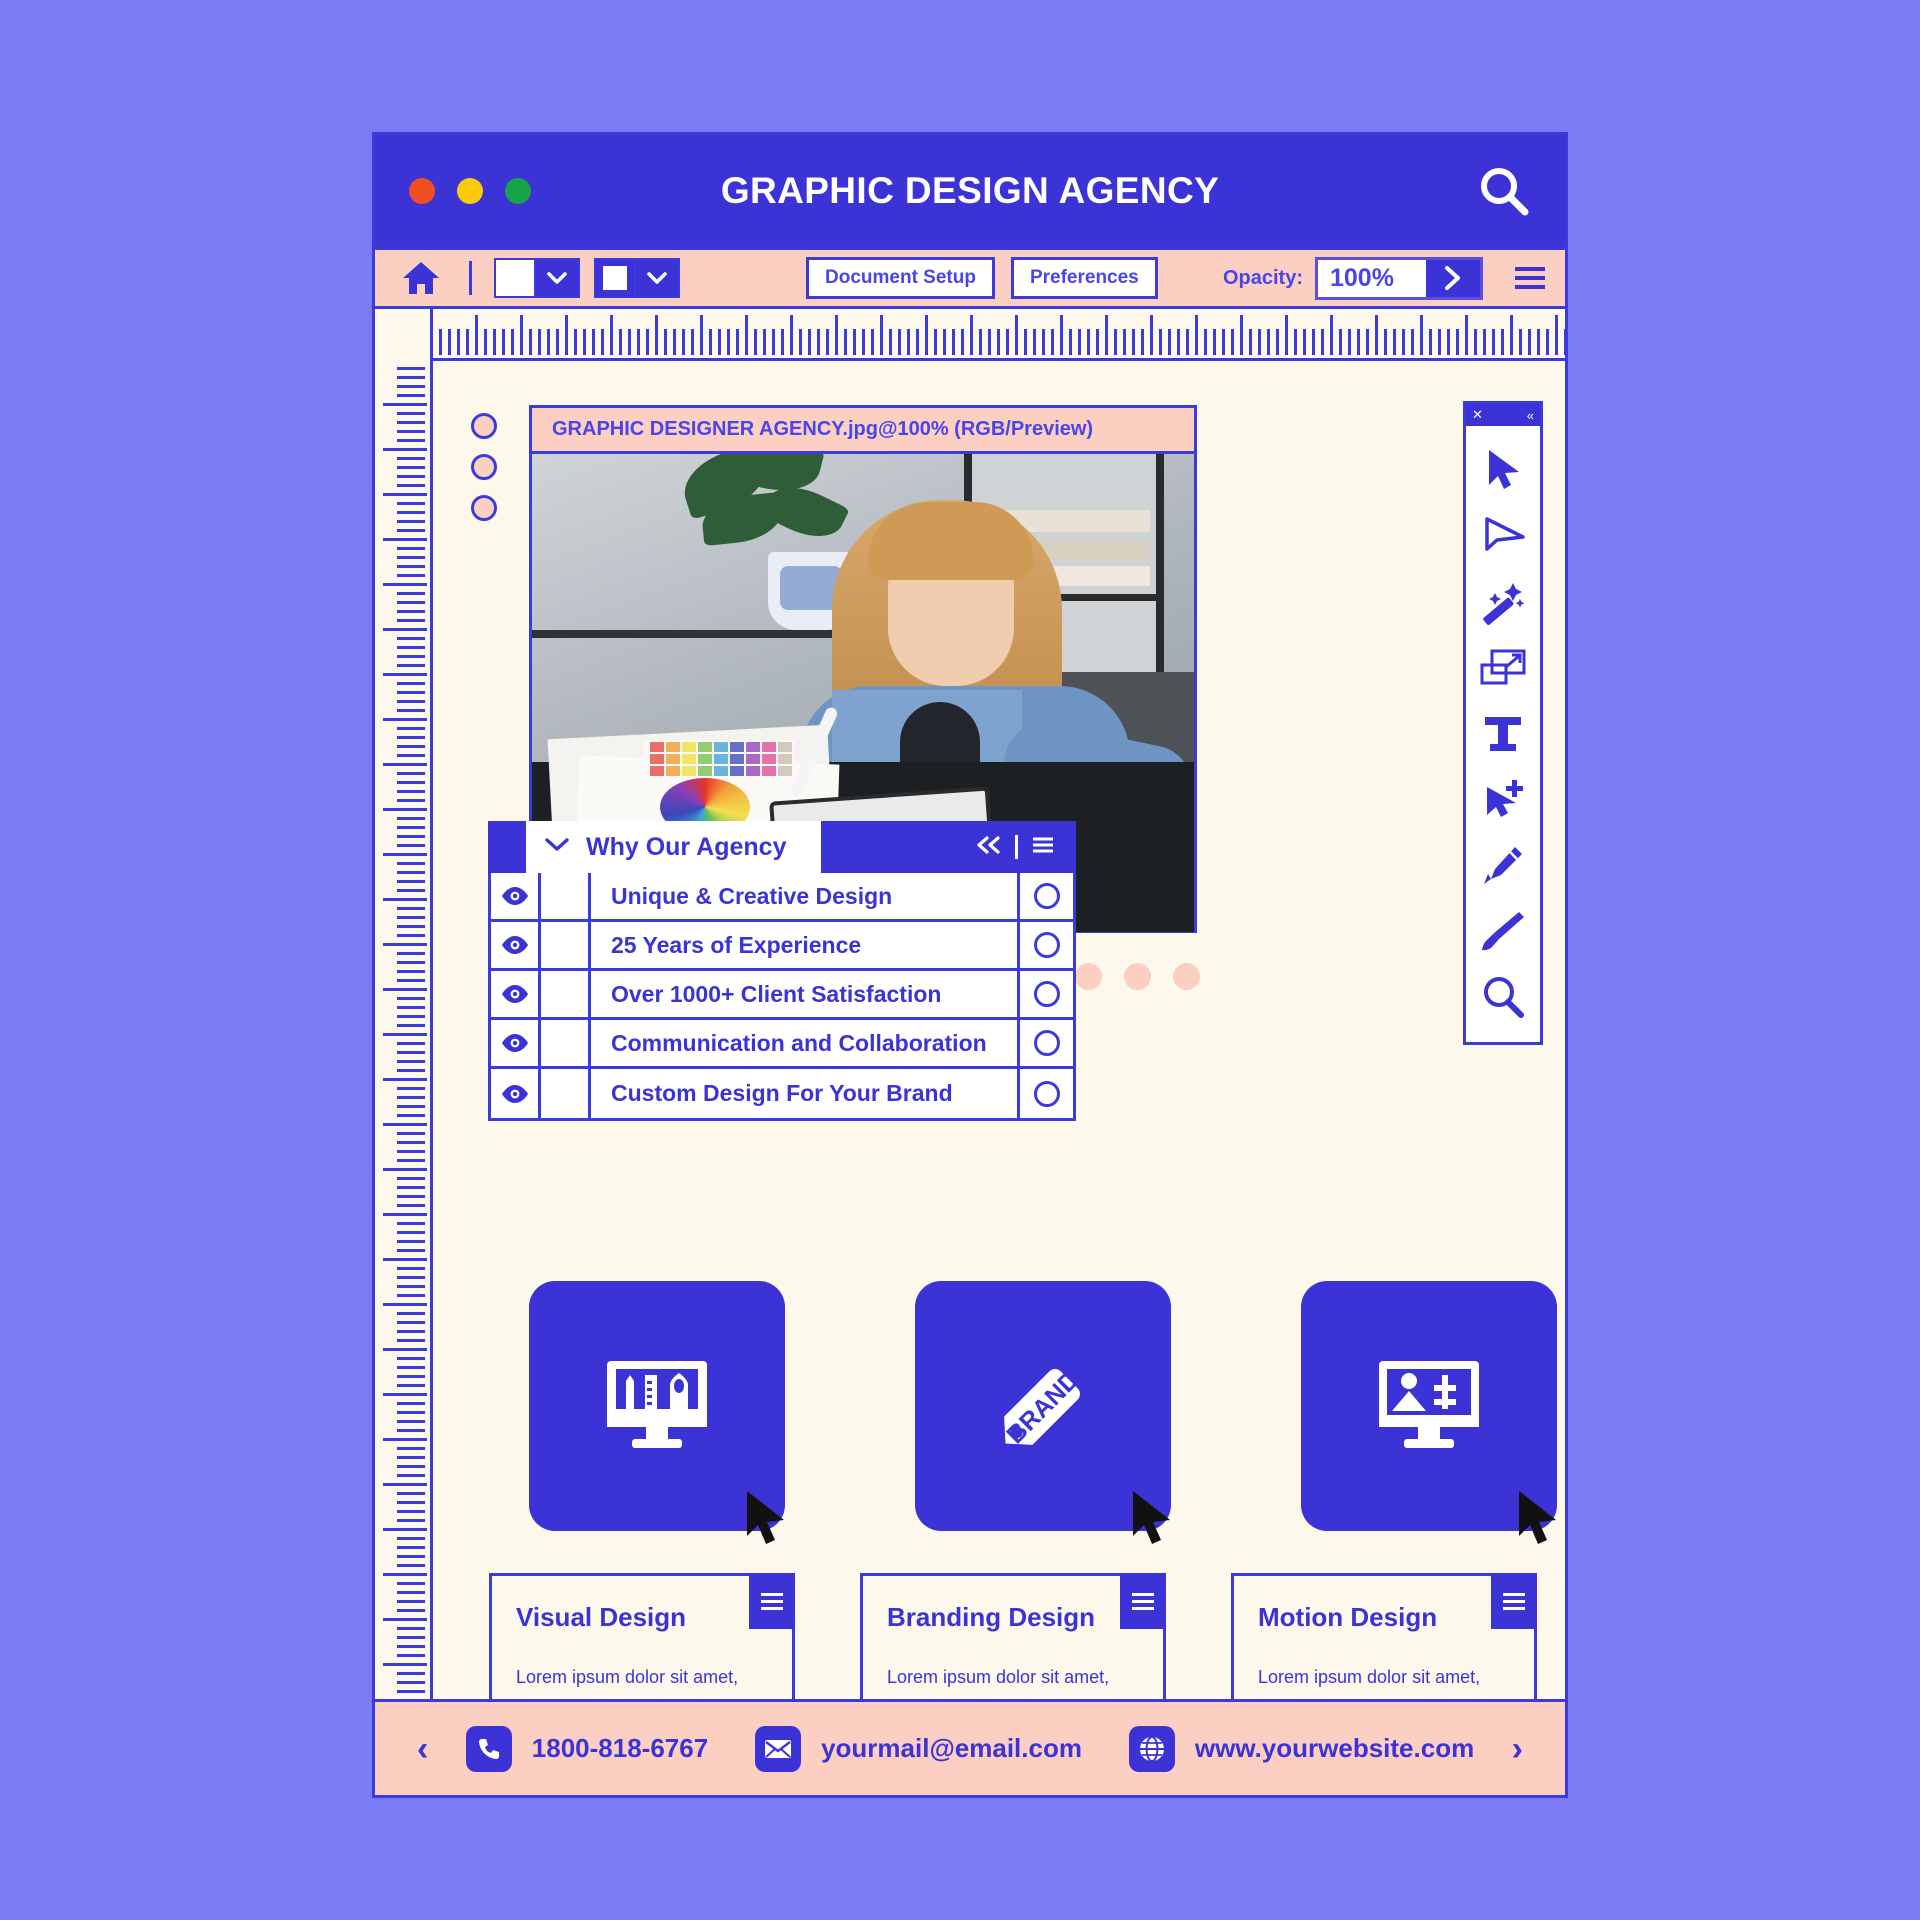 This screenshot has height=1920, width=1920. Describe the element at coordinates (767, 1522) in the screenshot. I see `mouse-pointer-icon` at that location.